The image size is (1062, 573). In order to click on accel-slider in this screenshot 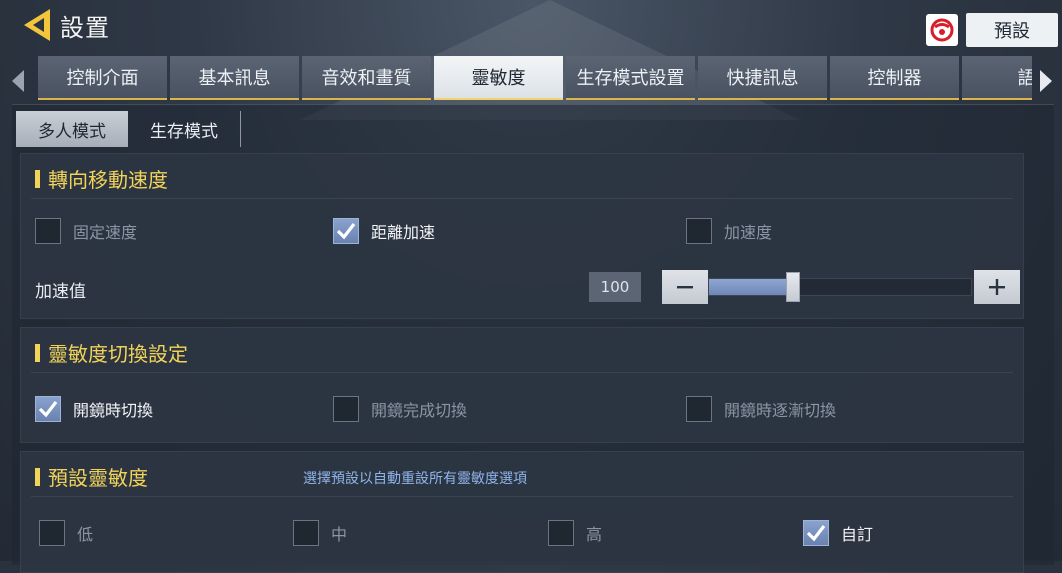, I will do `click(840, 287)`.